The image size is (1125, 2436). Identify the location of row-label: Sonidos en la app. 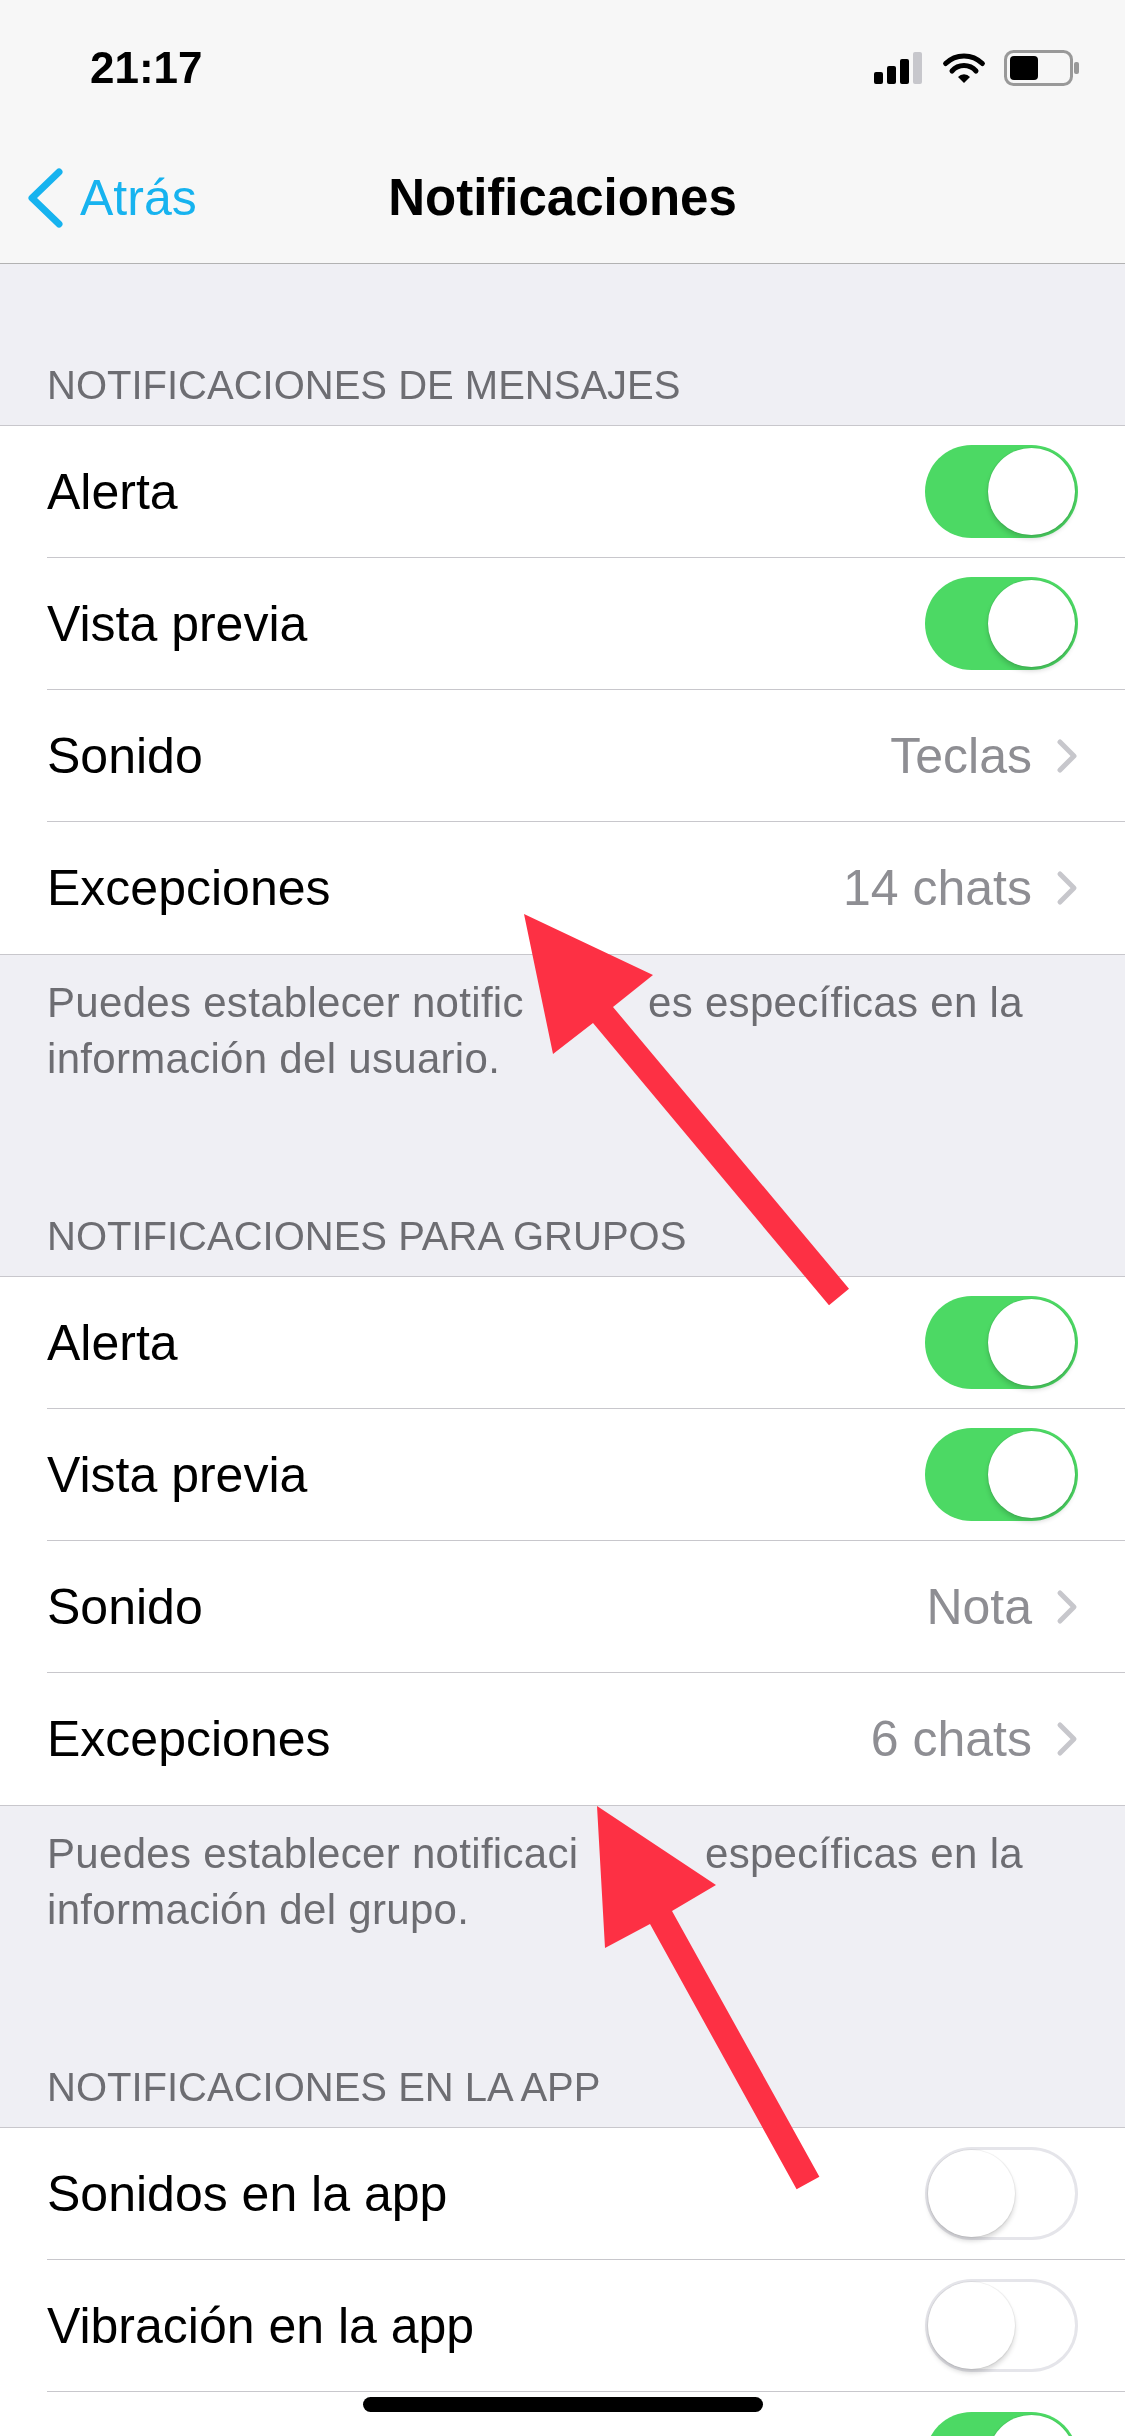
(247, 2193).